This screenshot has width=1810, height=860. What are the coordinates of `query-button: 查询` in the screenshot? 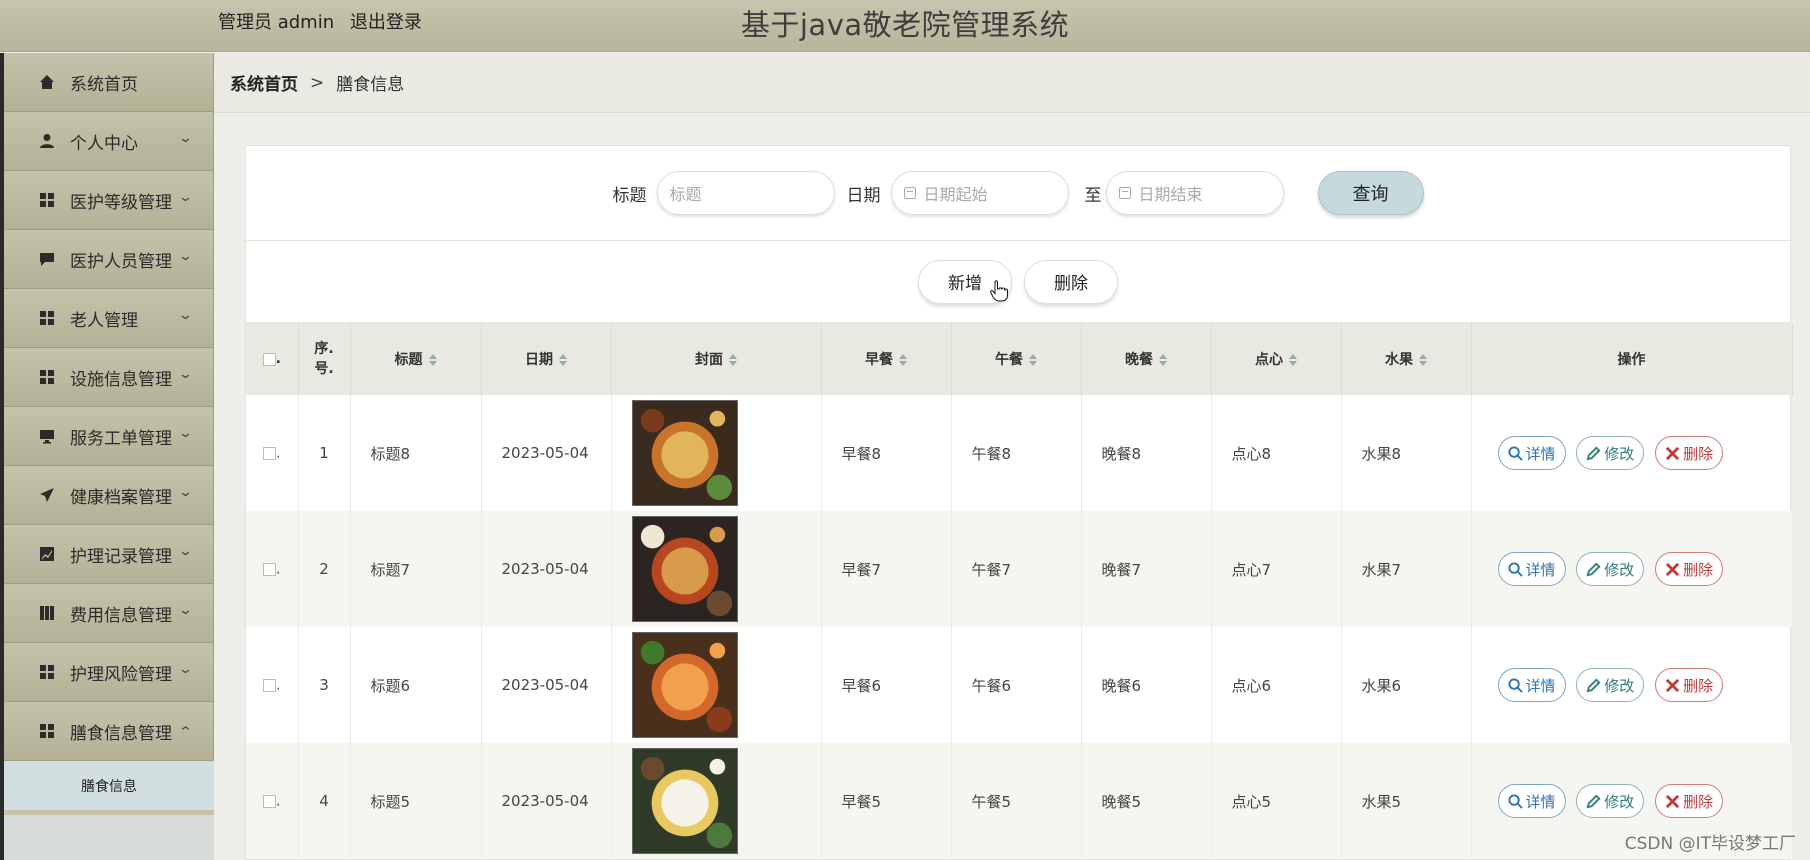 It's located at (1370, 193).